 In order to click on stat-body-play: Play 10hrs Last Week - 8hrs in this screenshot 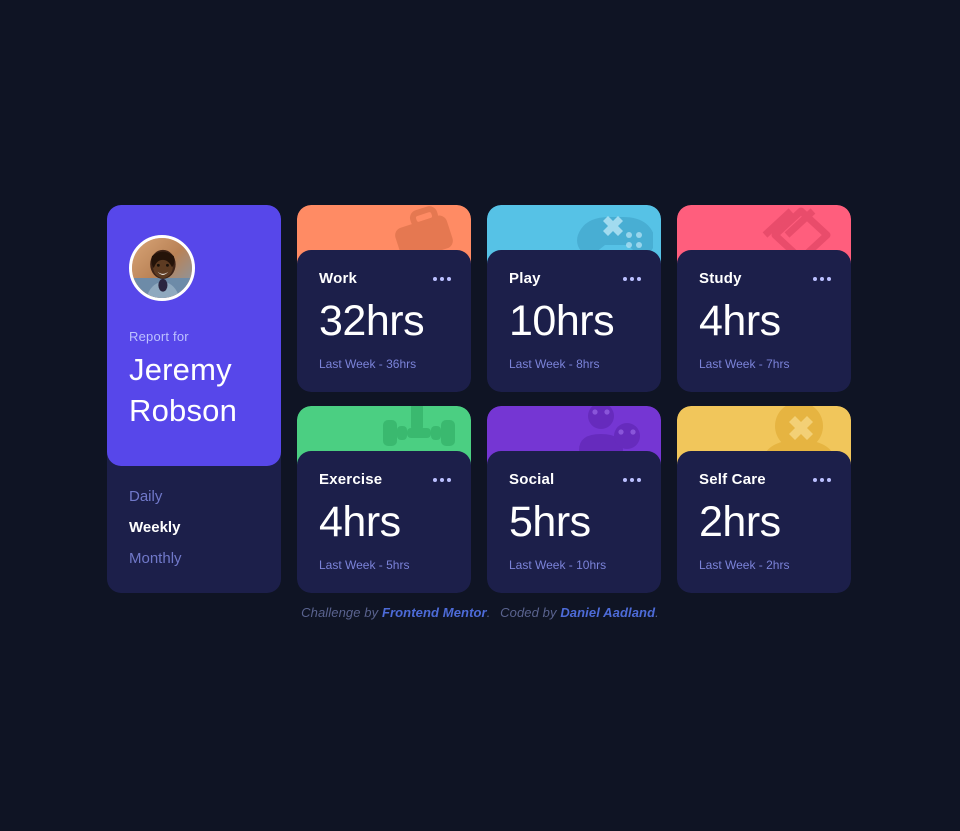, I will do `click(574, 321)`.